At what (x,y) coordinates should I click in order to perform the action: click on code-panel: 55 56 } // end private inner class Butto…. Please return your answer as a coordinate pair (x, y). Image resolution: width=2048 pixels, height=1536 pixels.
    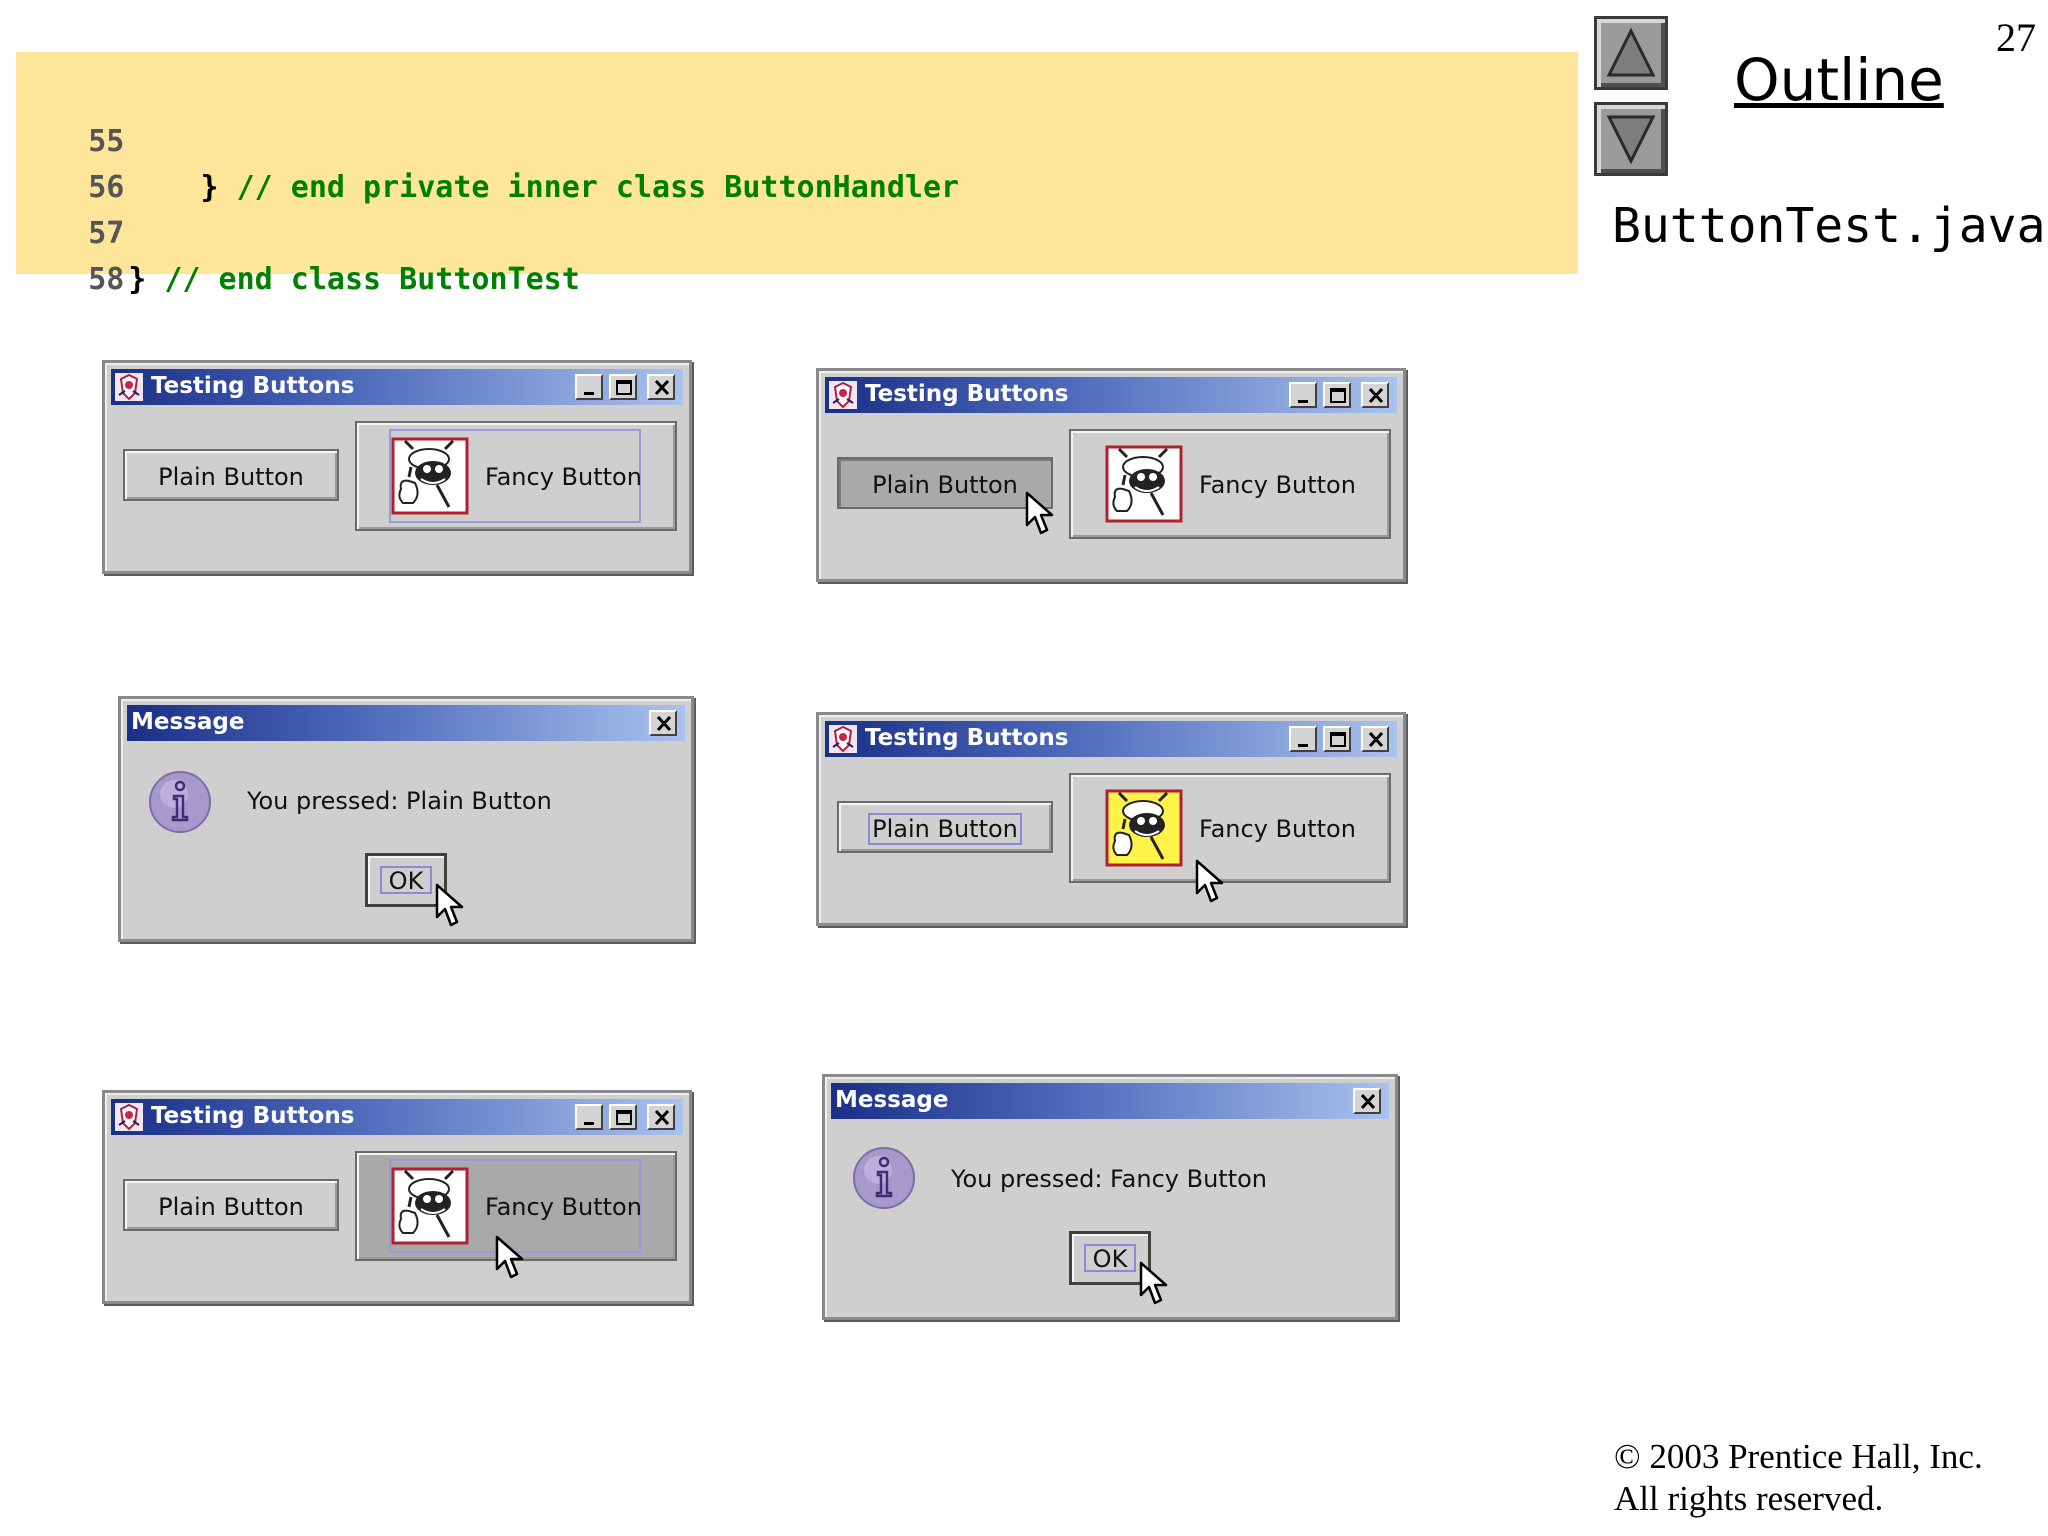
    Looking at the image, I should click on (797, 174).